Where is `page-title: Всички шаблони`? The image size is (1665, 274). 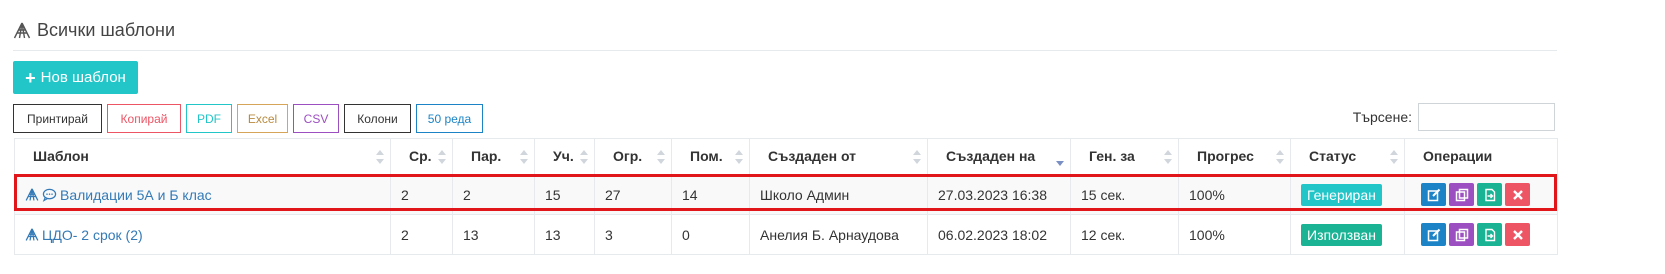 page-title: Всички шаблони is located at coordinates (106, 30).